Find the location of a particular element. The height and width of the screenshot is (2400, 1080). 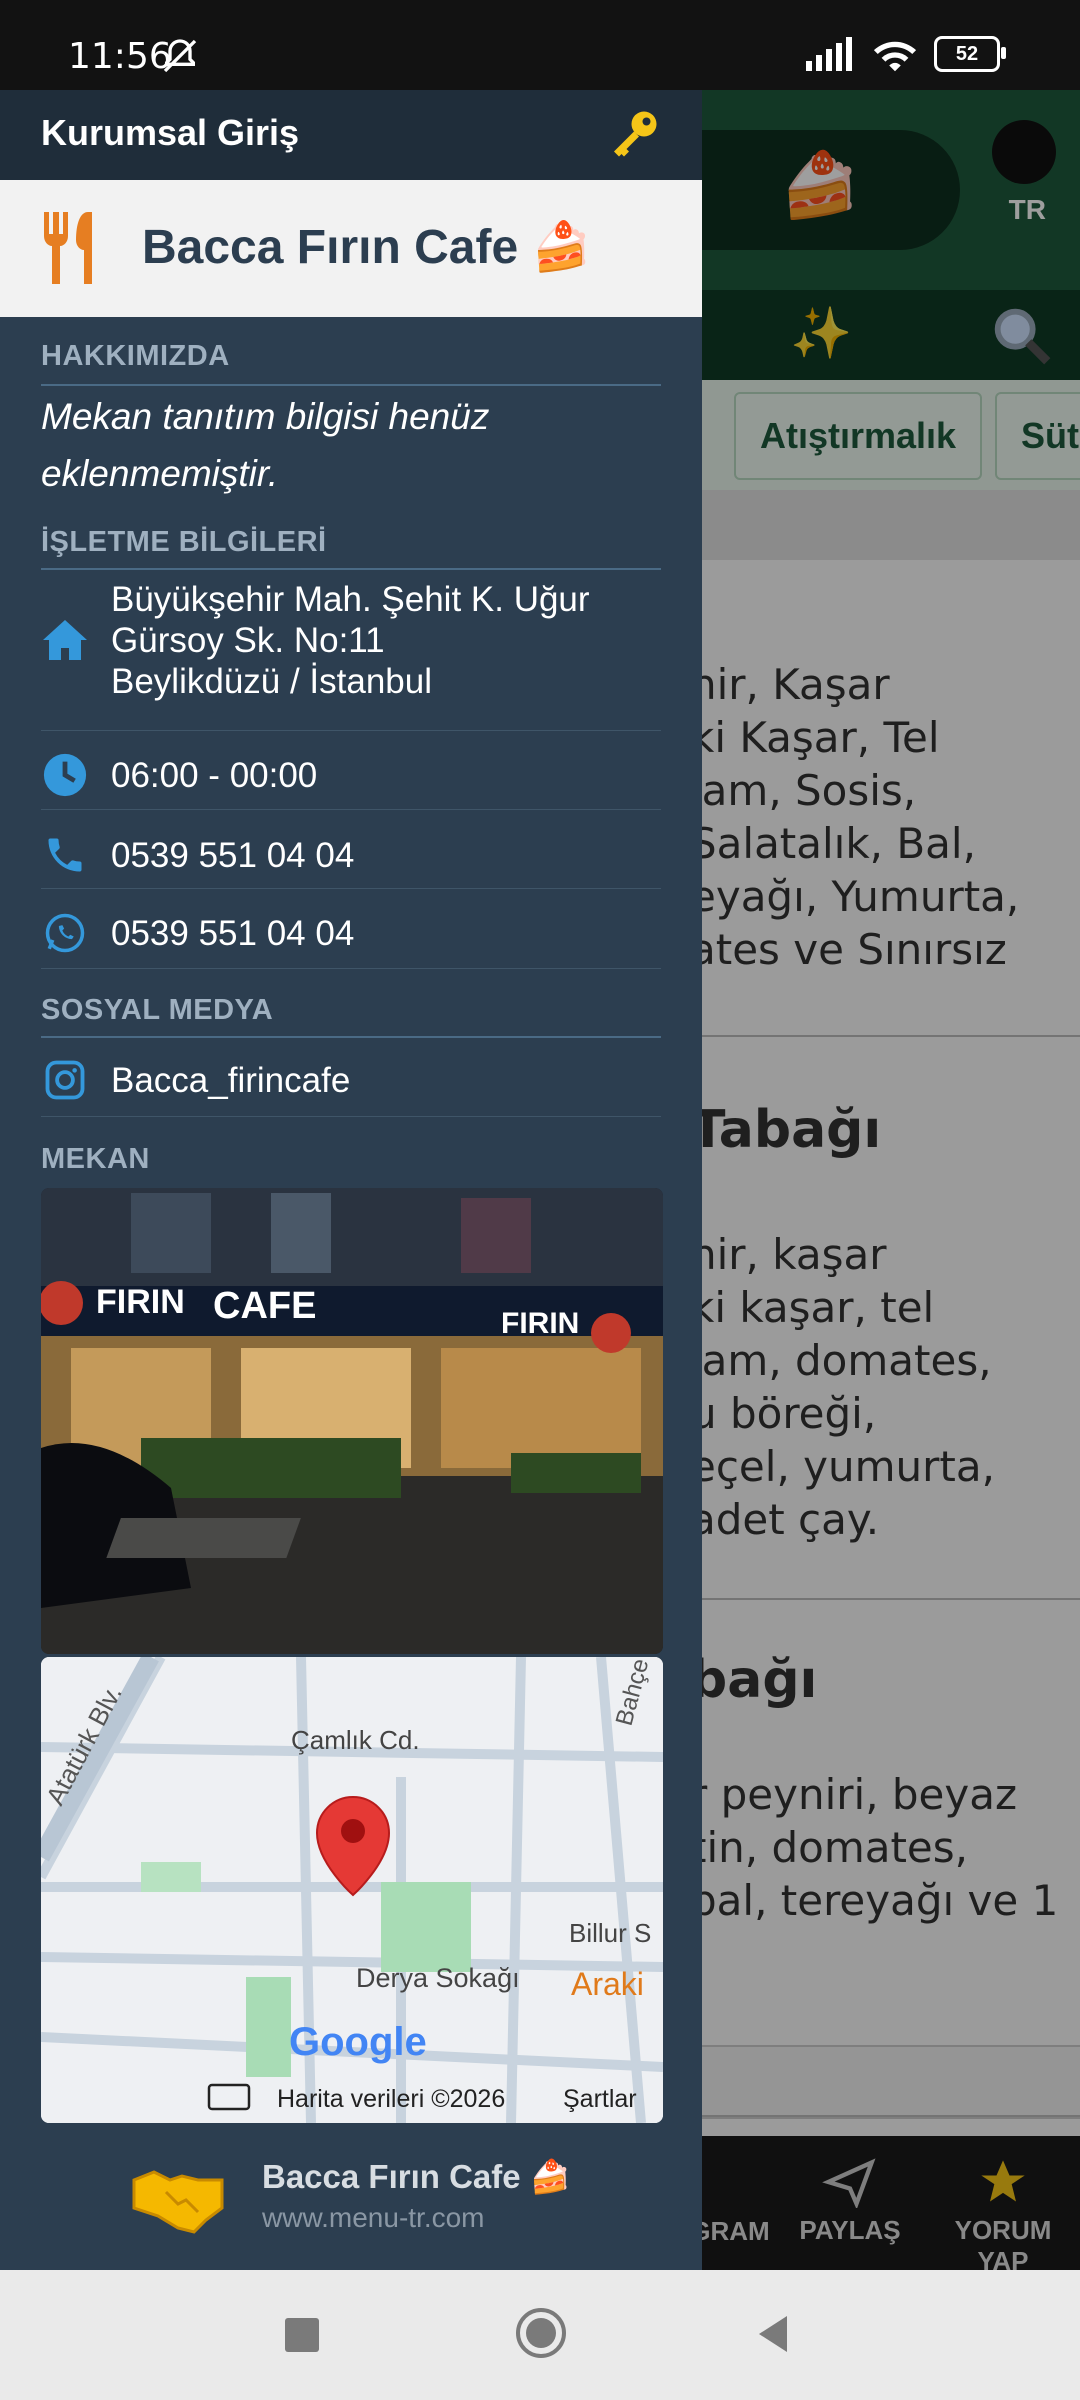

status-bar: 11:56 52 is located at coordinates (540, 45).